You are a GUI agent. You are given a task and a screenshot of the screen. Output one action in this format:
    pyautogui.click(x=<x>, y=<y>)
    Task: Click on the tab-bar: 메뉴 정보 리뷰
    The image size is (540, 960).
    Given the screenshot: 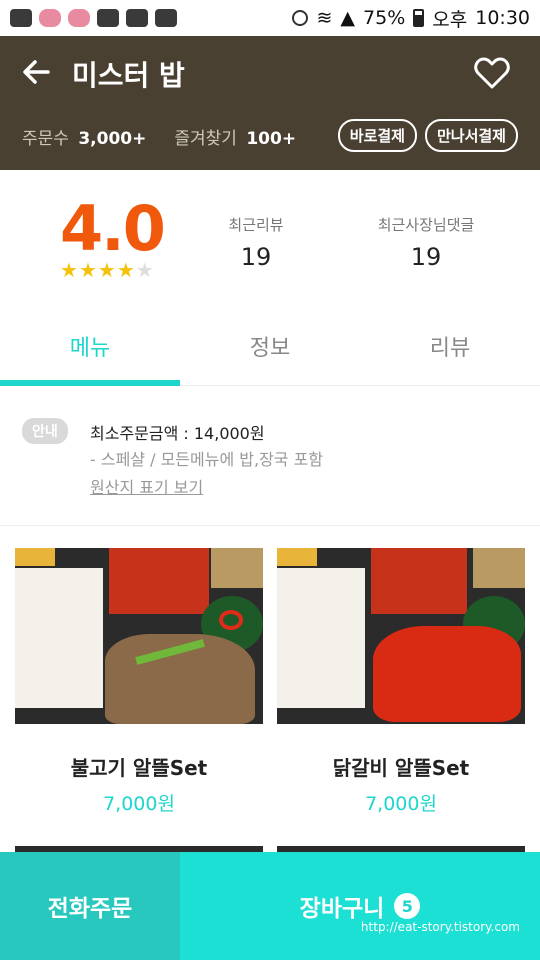 What is the action you would take?
    pyautogui.click(x=270, y=348)
    